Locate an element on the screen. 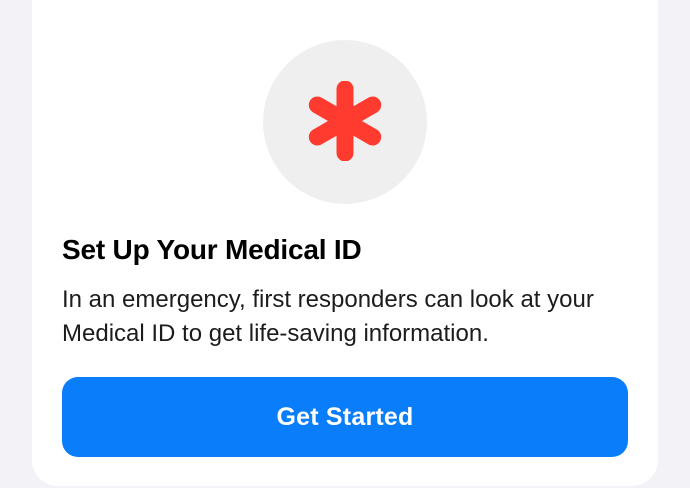  get-started-button: Get Started is located at coordinates (345, 417).